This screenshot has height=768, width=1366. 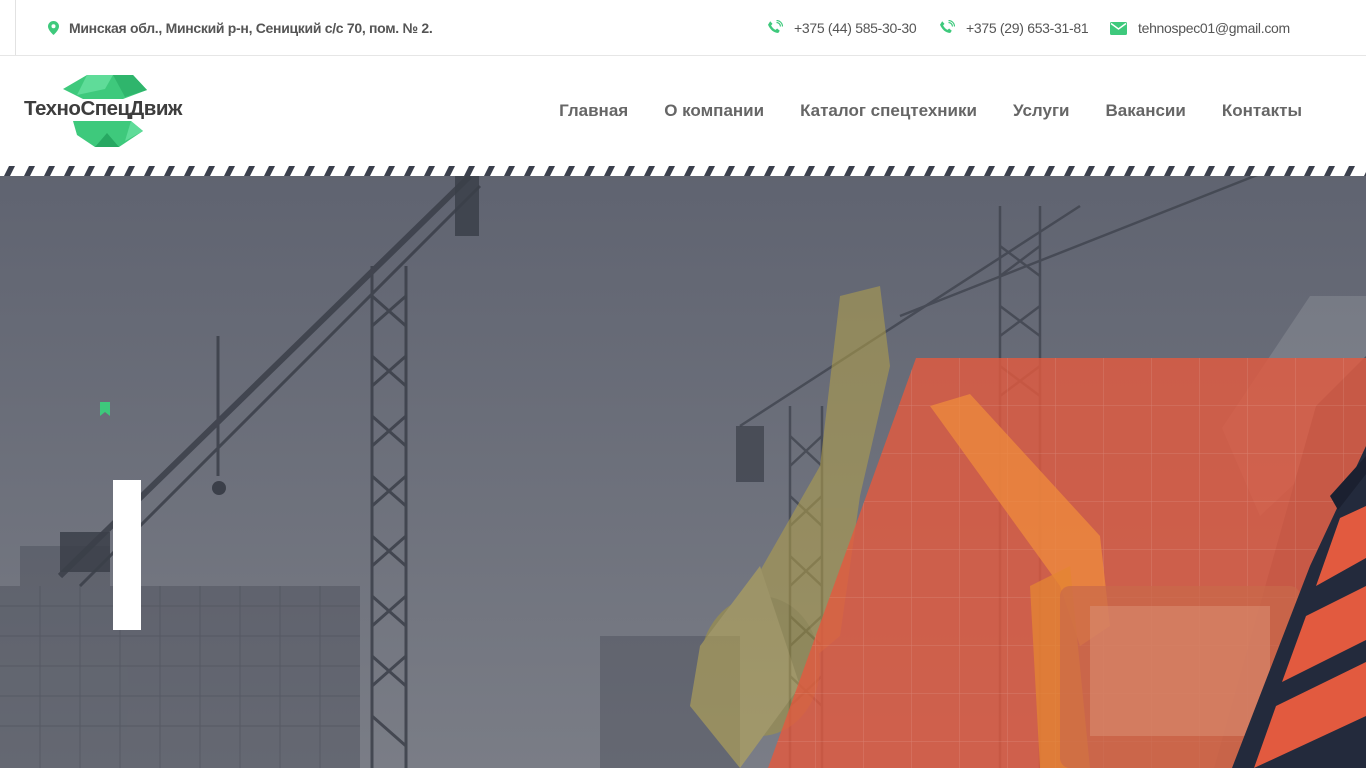 What do you see at coordinates (1118, 28) in the screenshot?
I see `envelope-icon` at bounding box center [1118, 28].